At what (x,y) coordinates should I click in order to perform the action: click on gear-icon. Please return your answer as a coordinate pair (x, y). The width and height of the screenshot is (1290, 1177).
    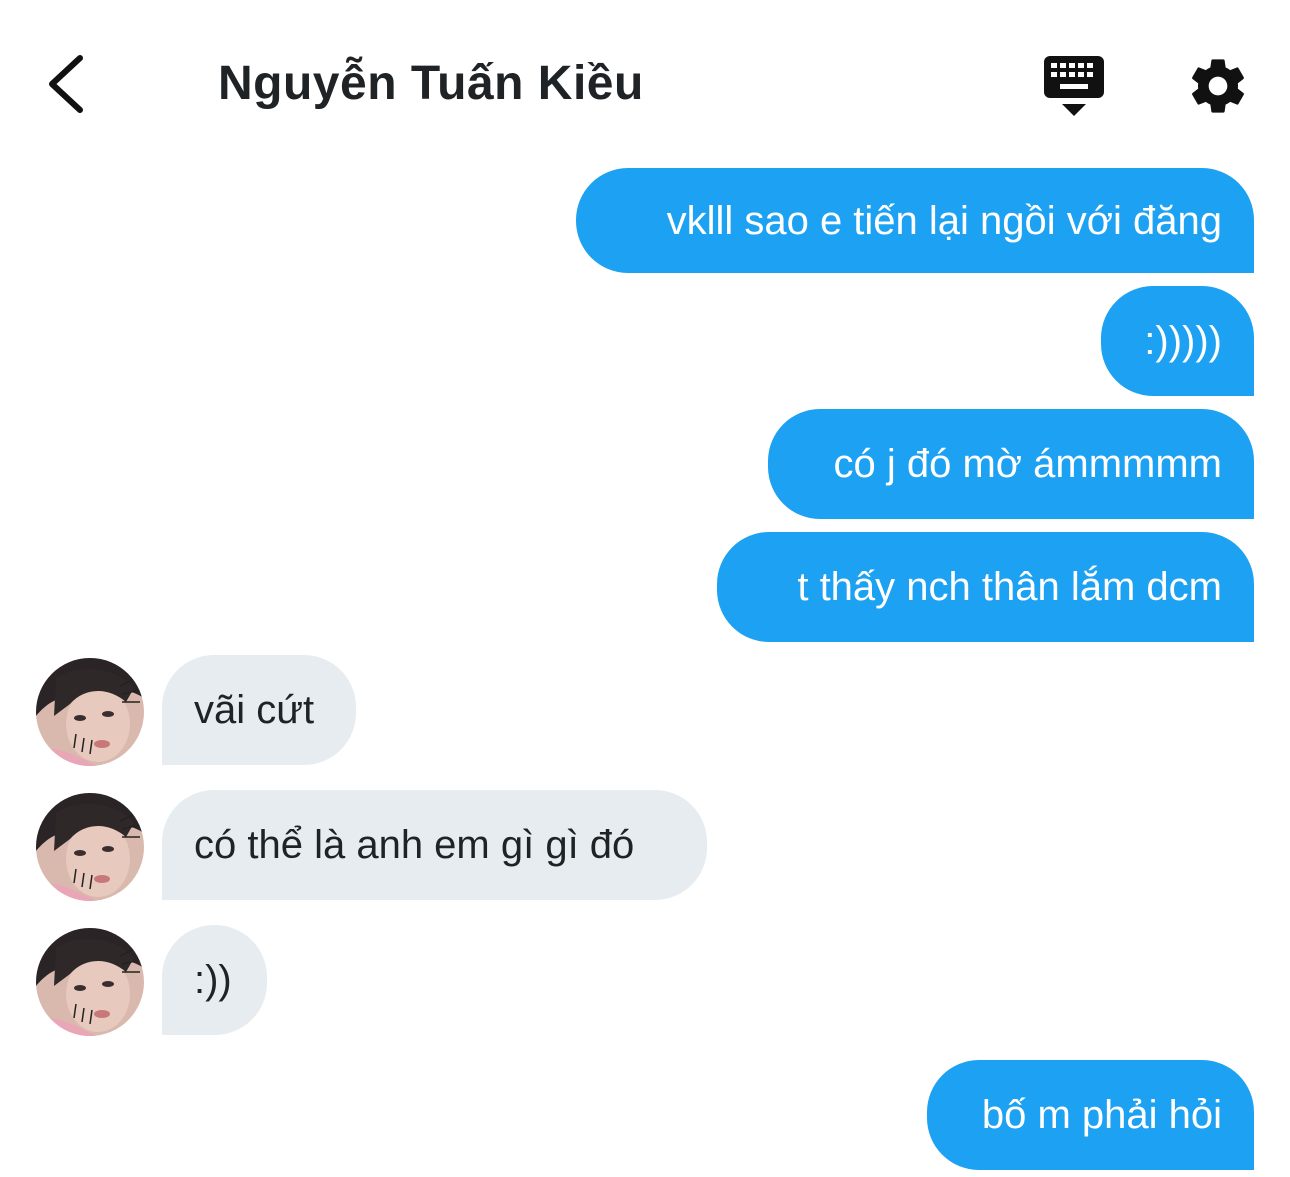
    Looking at the image, I should click on (1218, 86).